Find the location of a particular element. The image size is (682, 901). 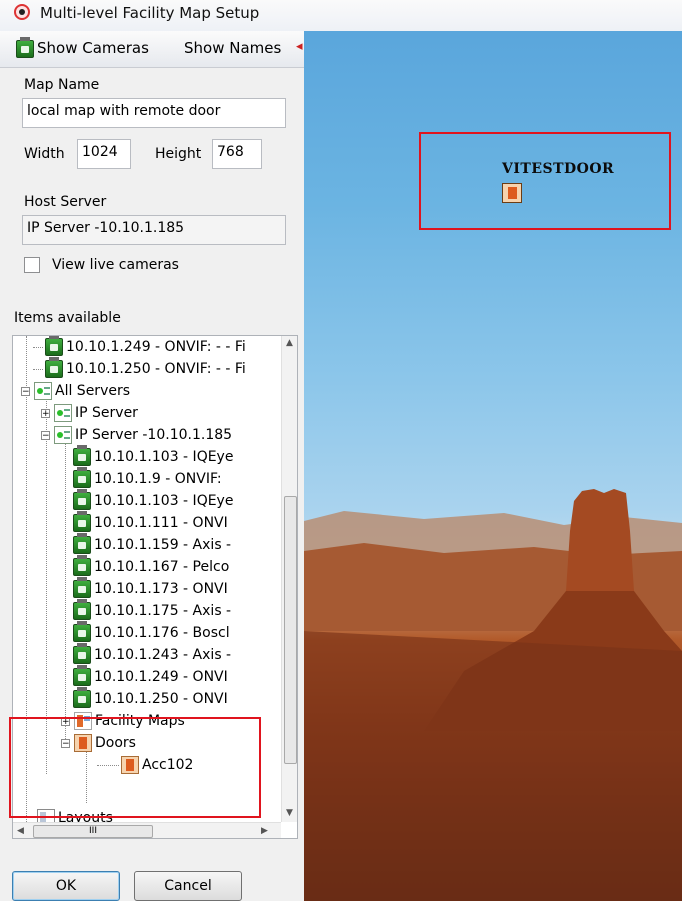

toolbar-overflow-icon: ◂ is located at coordinates (299, 46).